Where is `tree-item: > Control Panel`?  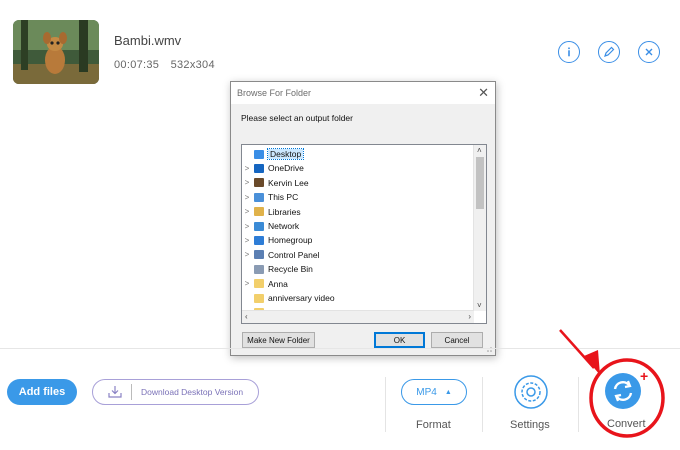
tree-item: > Control Panel is located at coordinates (281, 255).